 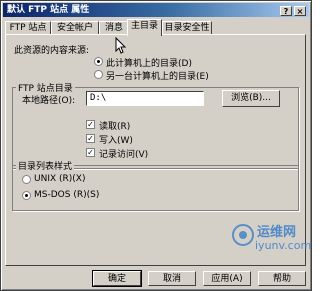 I want to click on radio-msdos, so click(x=26, y=195).